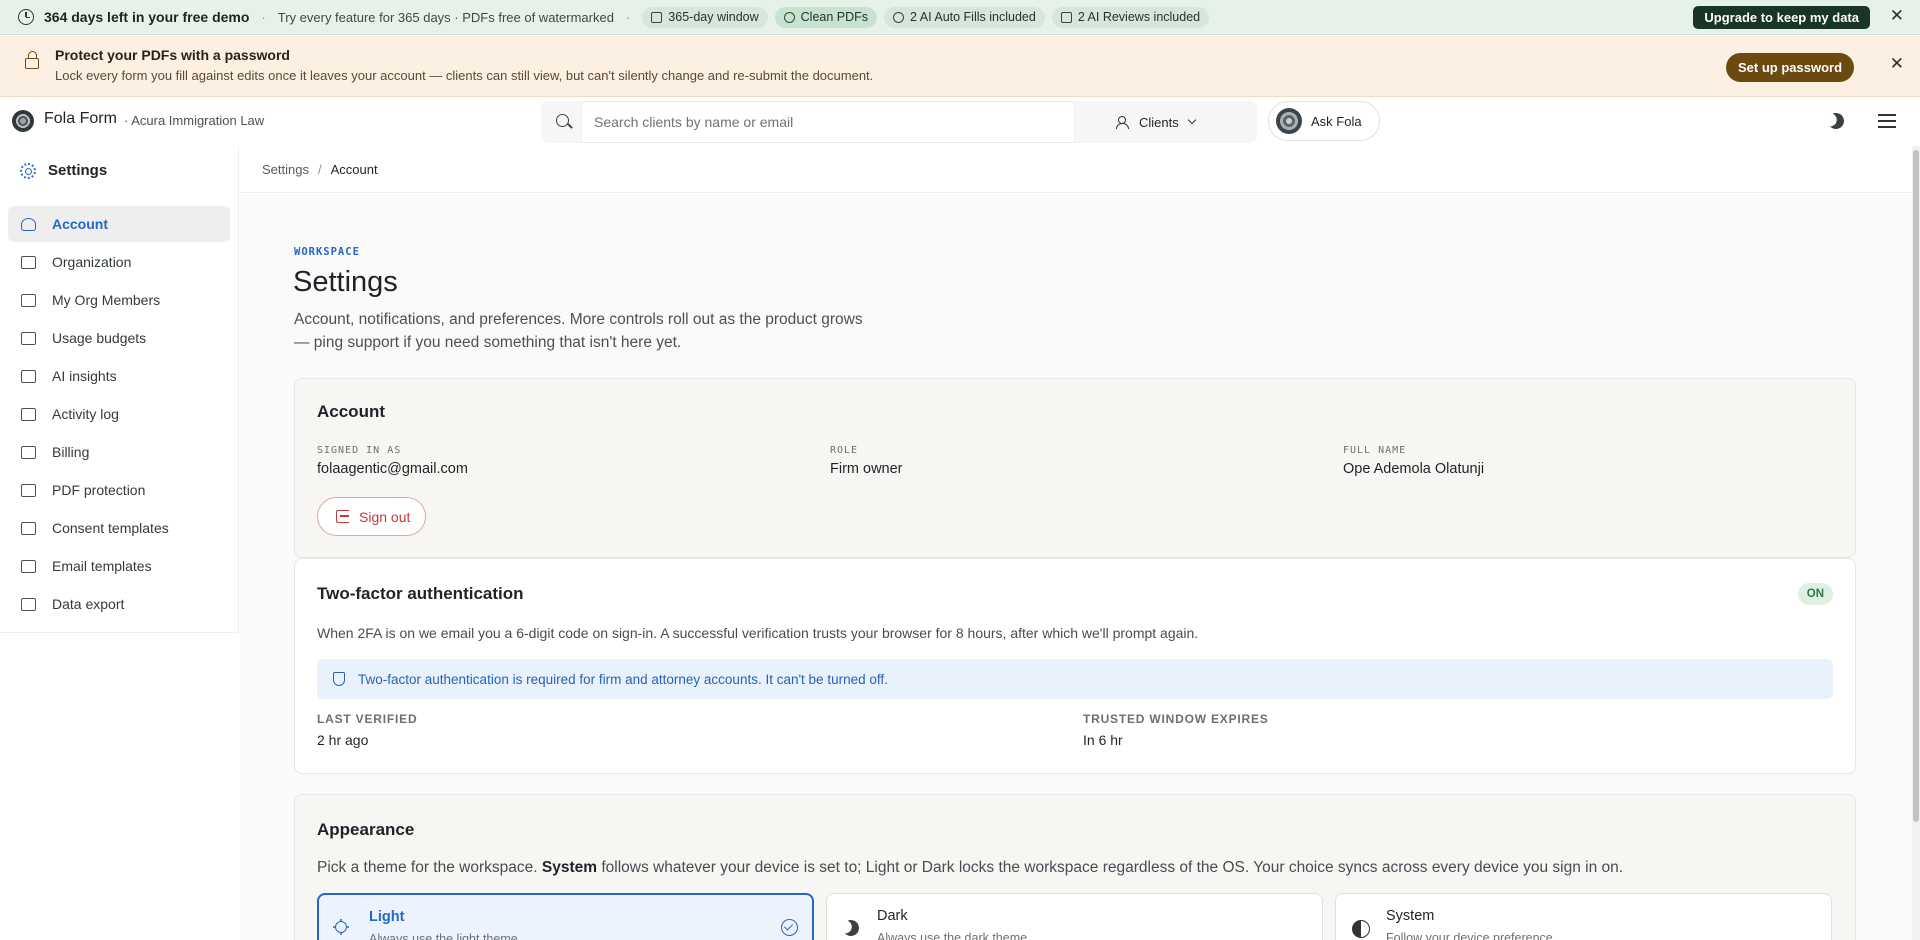 The height and width of the screenshot is (940, 1920). Describe the element at coordinates (1469, 935) in the screenshot. I see `theme-subtitle: Follow your device preference` at that location.